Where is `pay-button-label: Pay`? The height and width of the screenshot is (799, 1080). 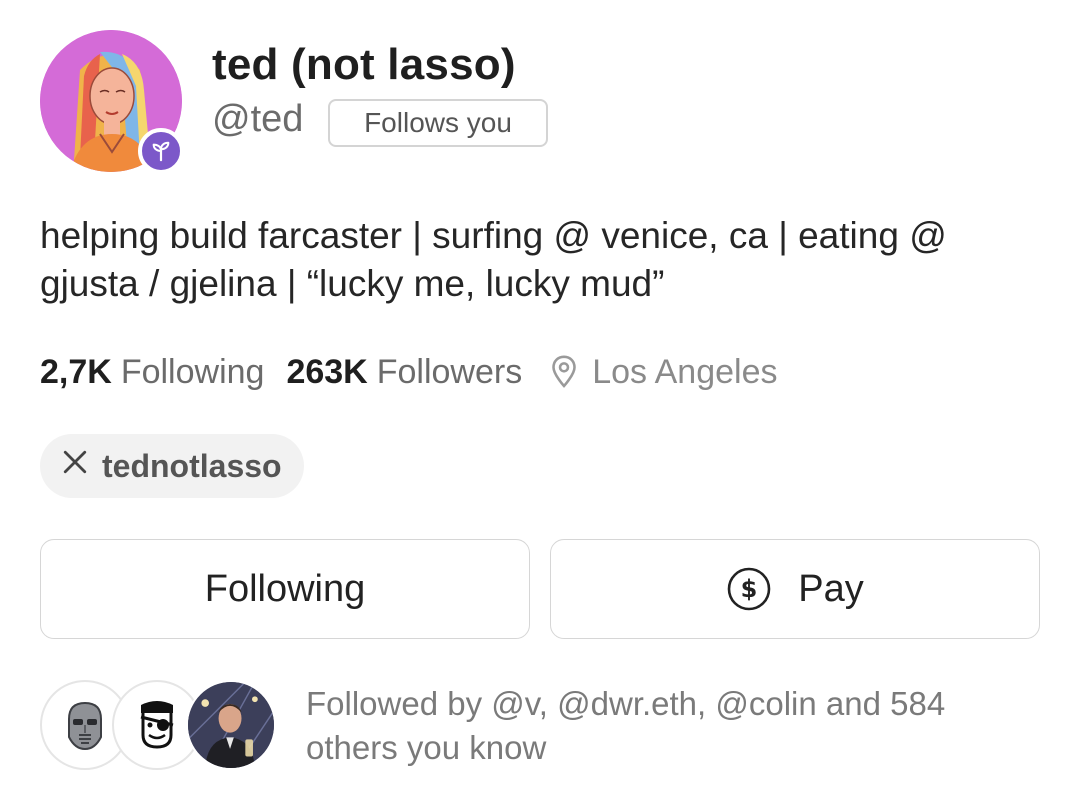
pay-button-label: Pay is located at coordinates (831, 588).